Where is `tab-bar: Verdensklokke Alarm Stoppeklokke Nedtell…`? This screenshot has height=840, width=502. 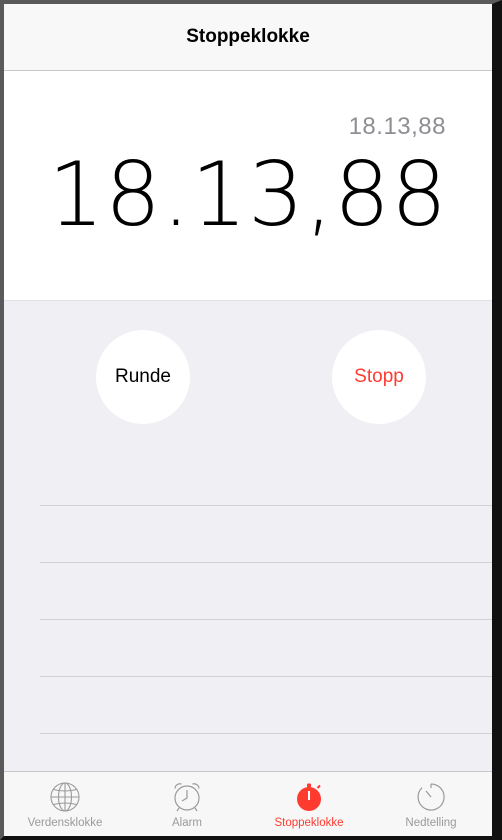
tab-bar: Verdensklokke Alarm Stoppeklokke Nedtell… is located at coordinates (248, 803).